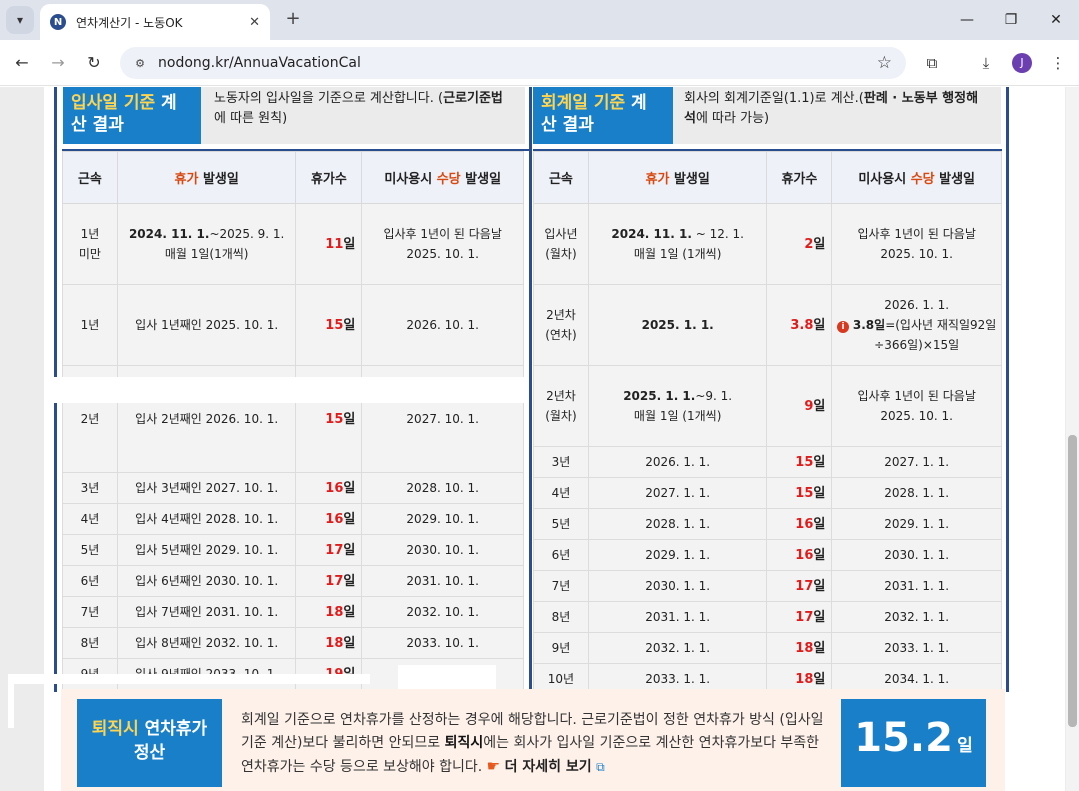 The height and width of the screenshot is (791, 1079). I want to click on extensions-icon: ⧉, so click(932, 63).